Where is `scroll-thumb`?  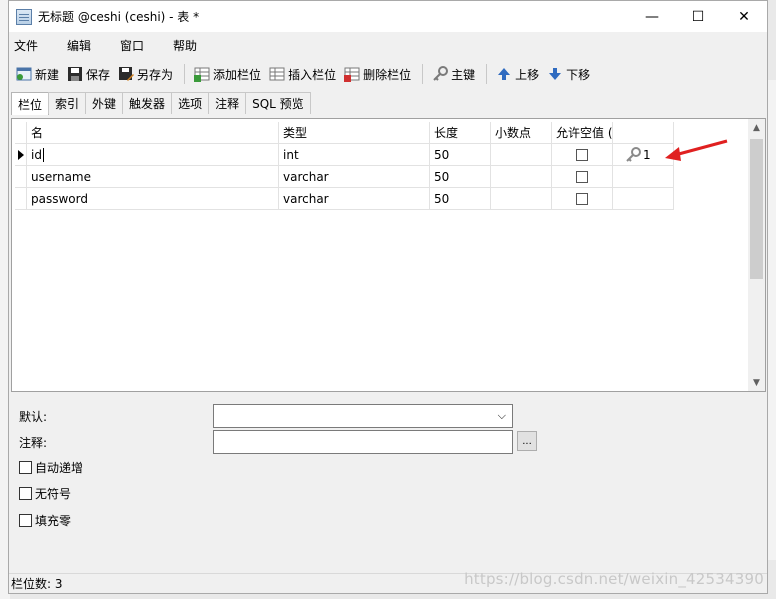
scroll-thumb is located at coordinates (756, 209).